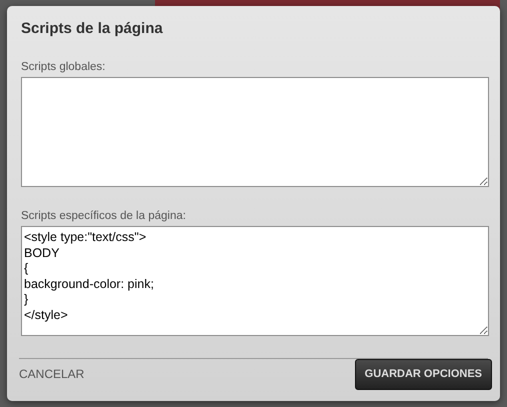 The height and width of the screenshot is (407, 507). Describe the element at coordinates (423, 374) in the screenshot. I see `save-button: GUARDAR OPCIONES` at that location.